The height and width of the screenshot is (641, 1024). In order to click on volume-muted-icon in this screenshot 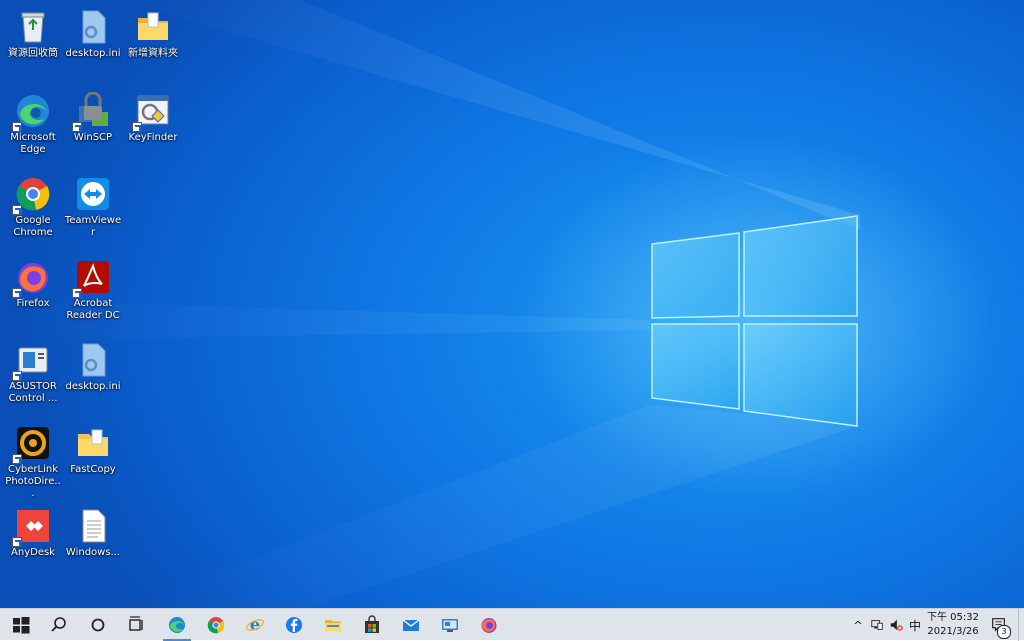, I will do `click(896, 625)`.